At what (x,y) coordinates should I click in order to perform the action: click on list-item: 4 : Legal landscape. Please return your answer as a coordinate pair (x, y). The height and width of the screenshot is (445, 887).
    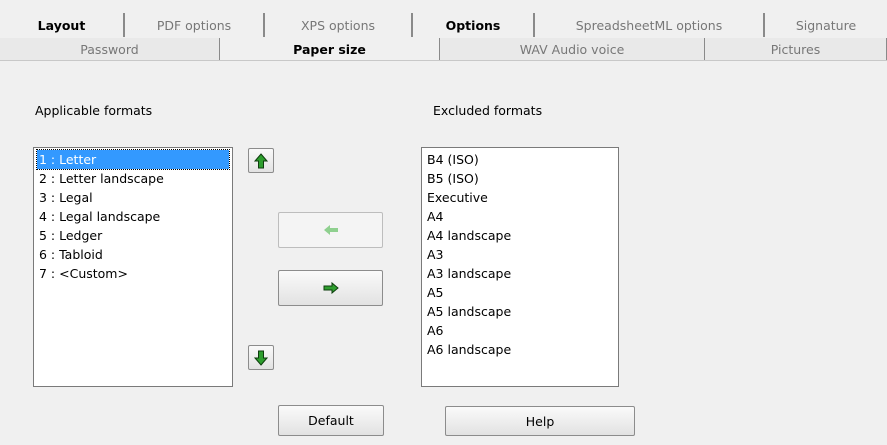
    Looking at the image, I should click on (133, 216).